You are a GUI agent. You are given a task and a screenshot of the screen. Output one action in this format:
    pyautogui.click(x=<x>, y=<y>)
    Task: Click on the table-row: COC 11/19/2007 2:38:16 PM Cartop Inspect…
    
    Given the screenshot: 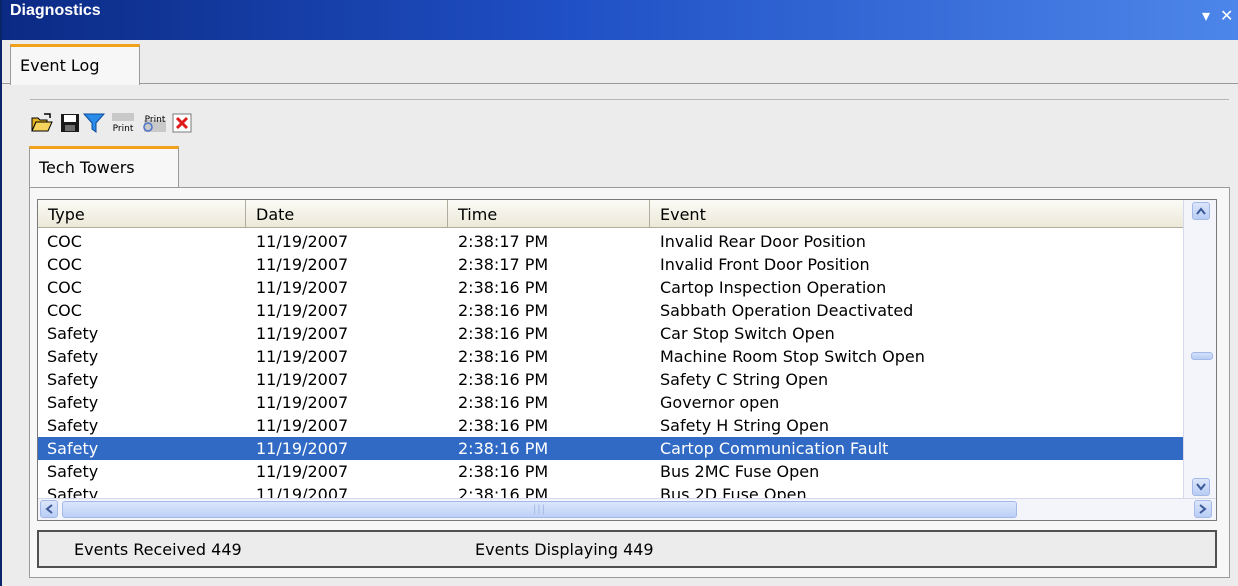 What is the action you would take?
    pyautogui.click(x=611, y=287)
    